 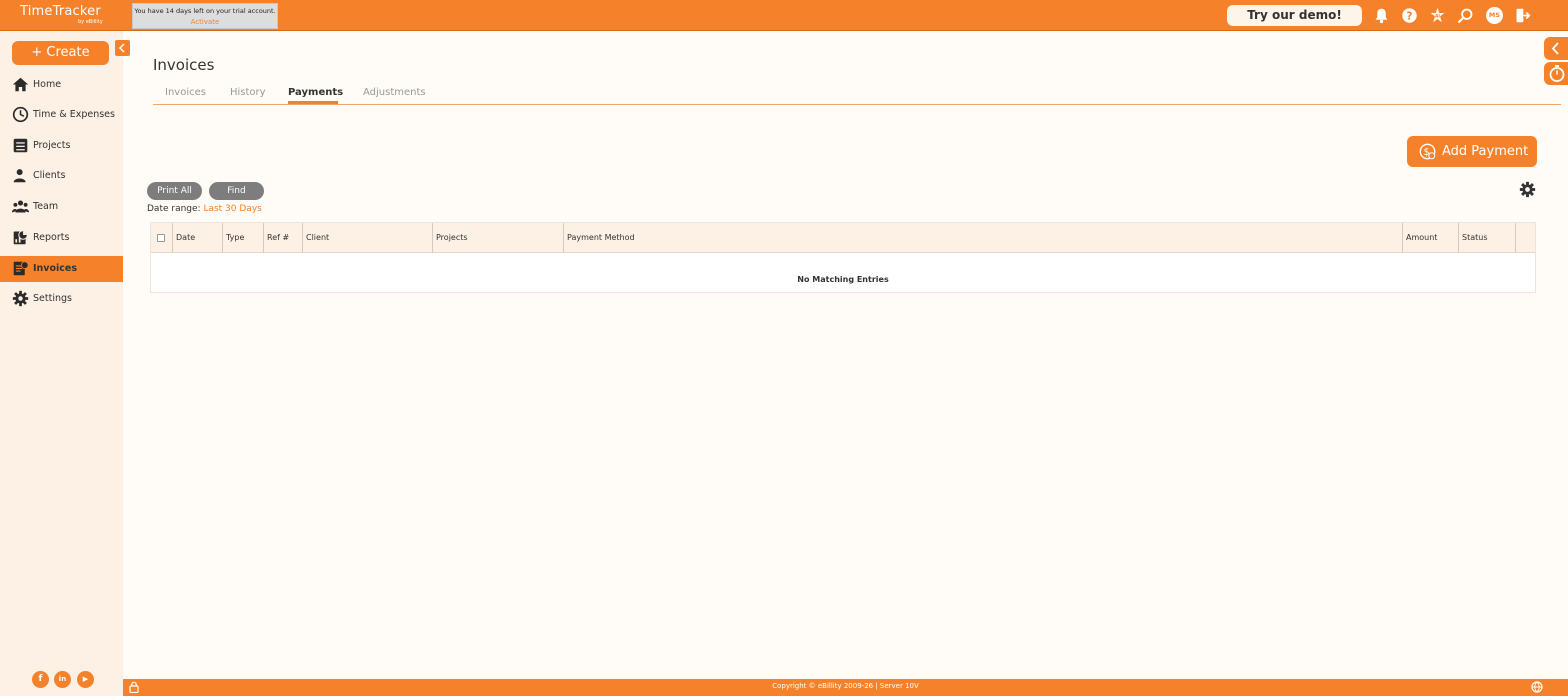 I want to click on empty-table-message: No Matching Entries, so click(x=843, y=279).